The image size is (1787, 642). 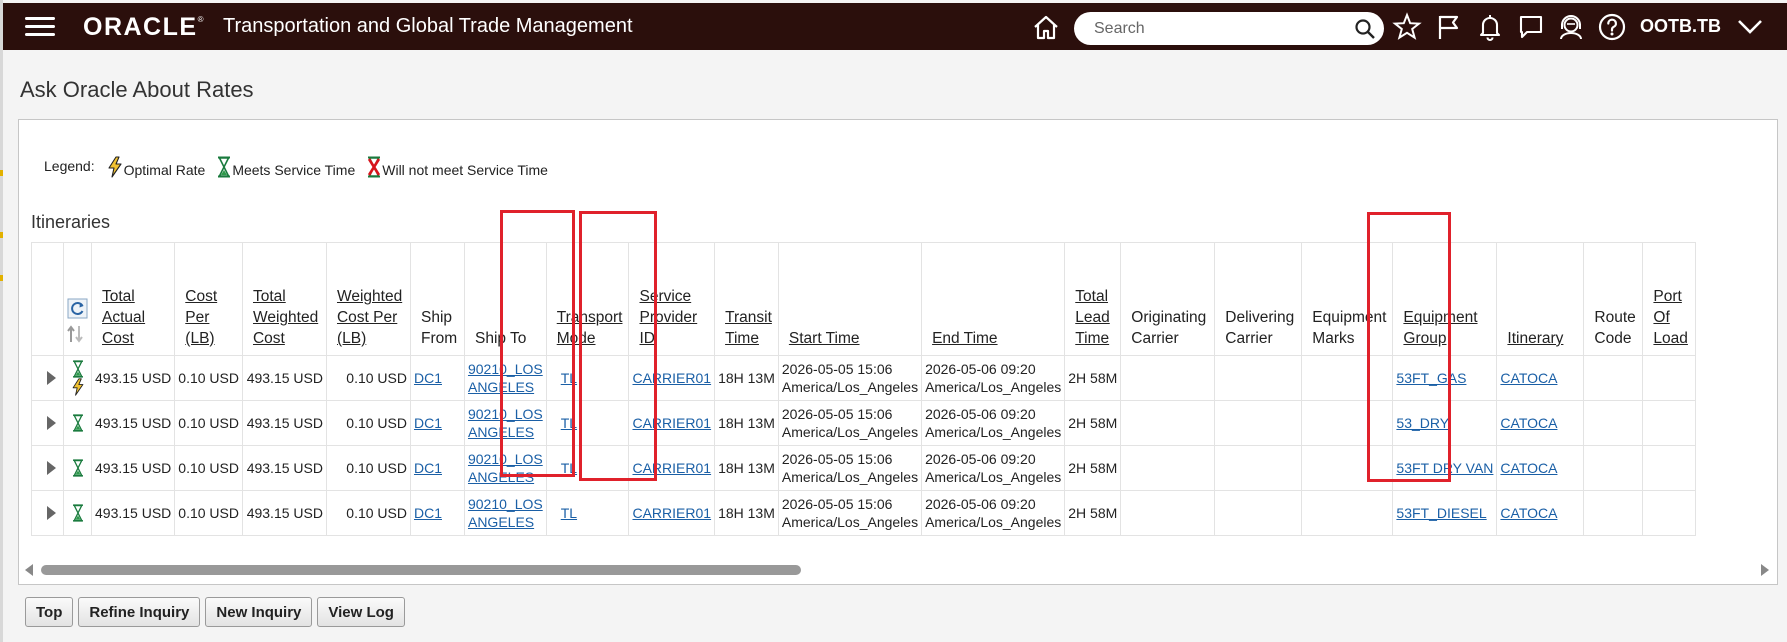 What do you see at coordinates (361, 612) in the screenshot?
I see `view-log-button: View Log` at bounding box center [361, 612].